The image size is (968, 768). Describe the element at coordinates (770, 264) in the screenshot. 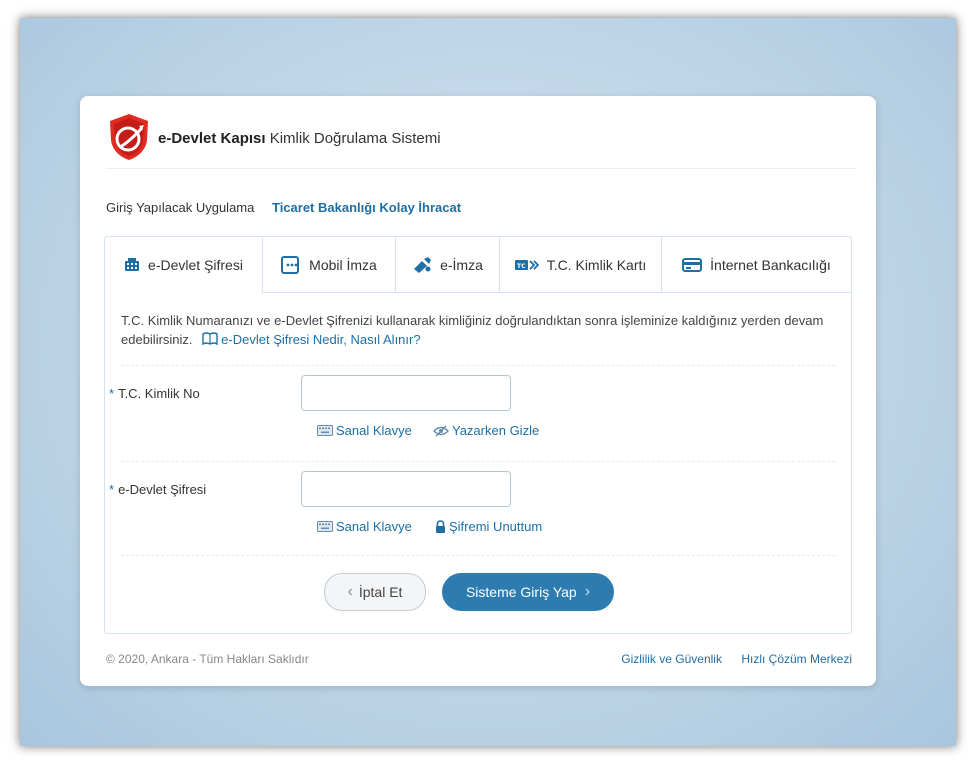

I see `tab-label: İnternet Bankacılığı` at that location.